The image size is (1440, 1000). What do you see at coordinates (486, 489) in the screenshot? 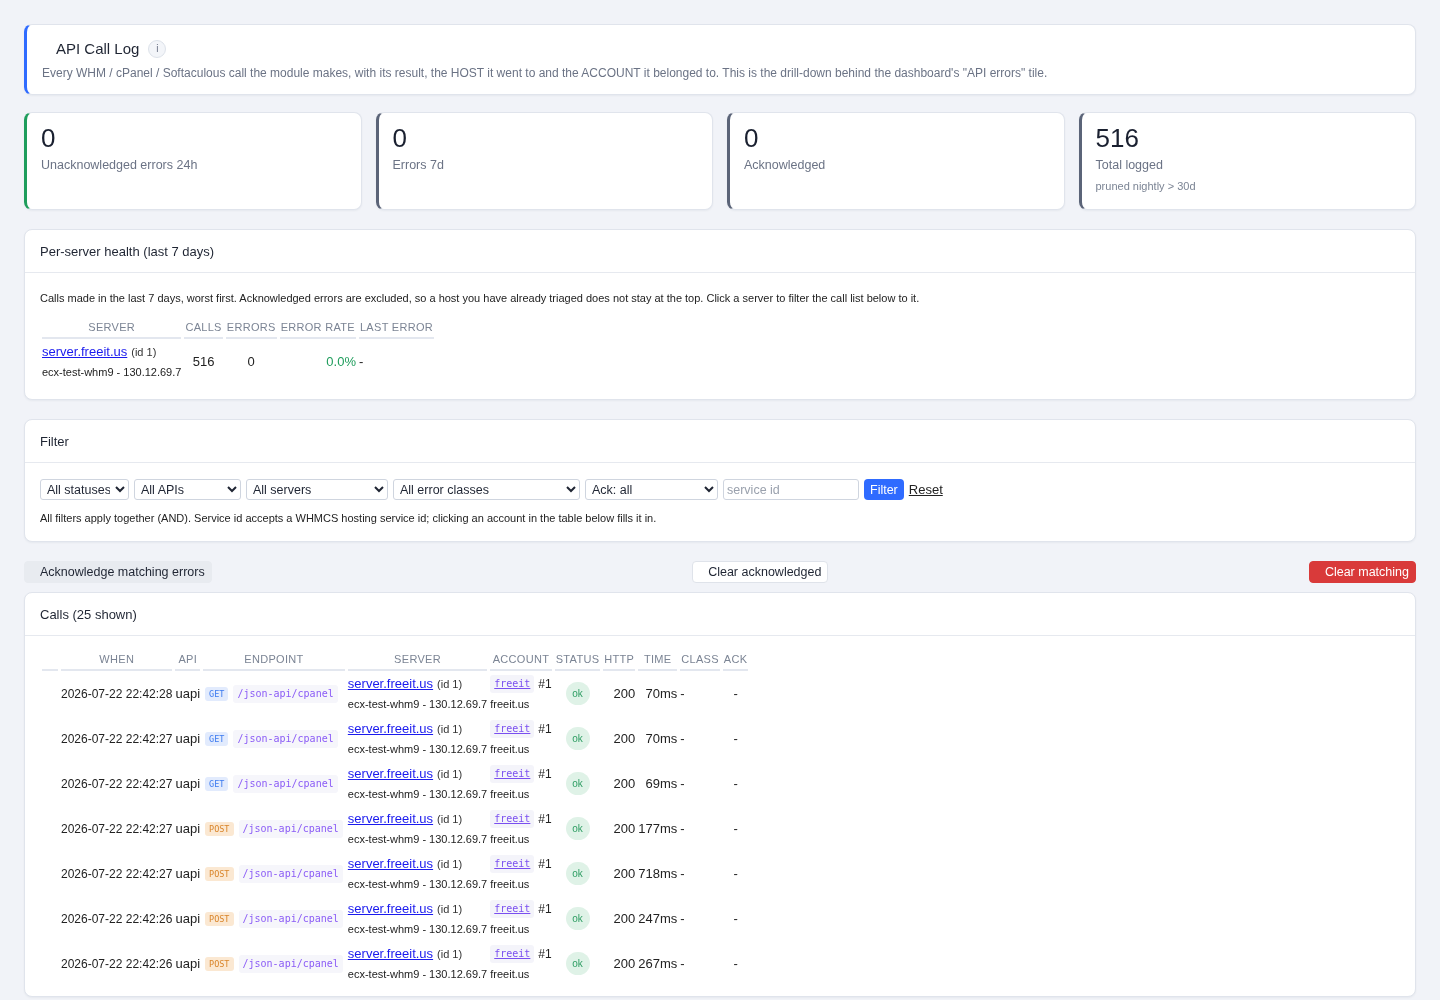
I see `filter-dropdown: All error classes` at bounding box center [486, 489].